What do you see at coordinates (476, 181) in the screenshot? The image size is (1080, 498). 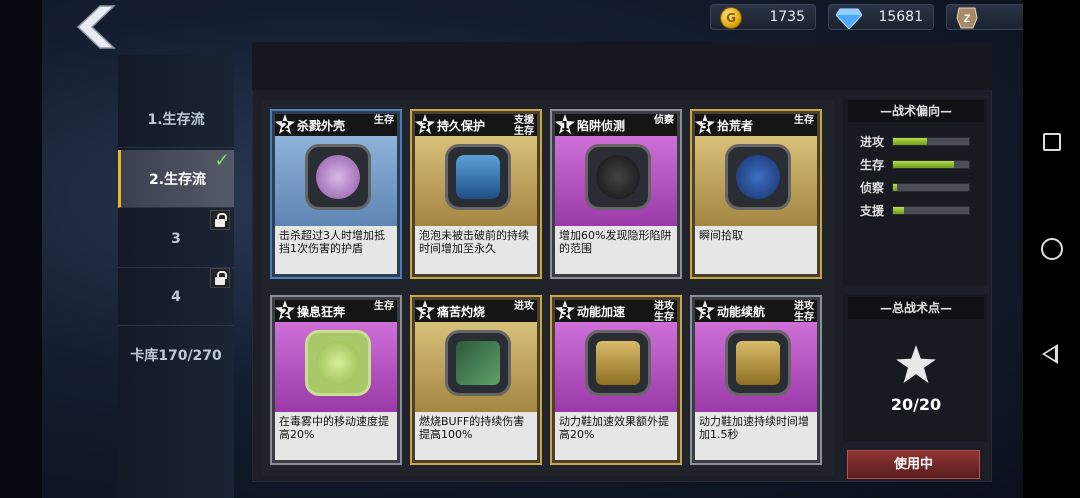 I see `canister-icon` at bounding box center [476, 181].